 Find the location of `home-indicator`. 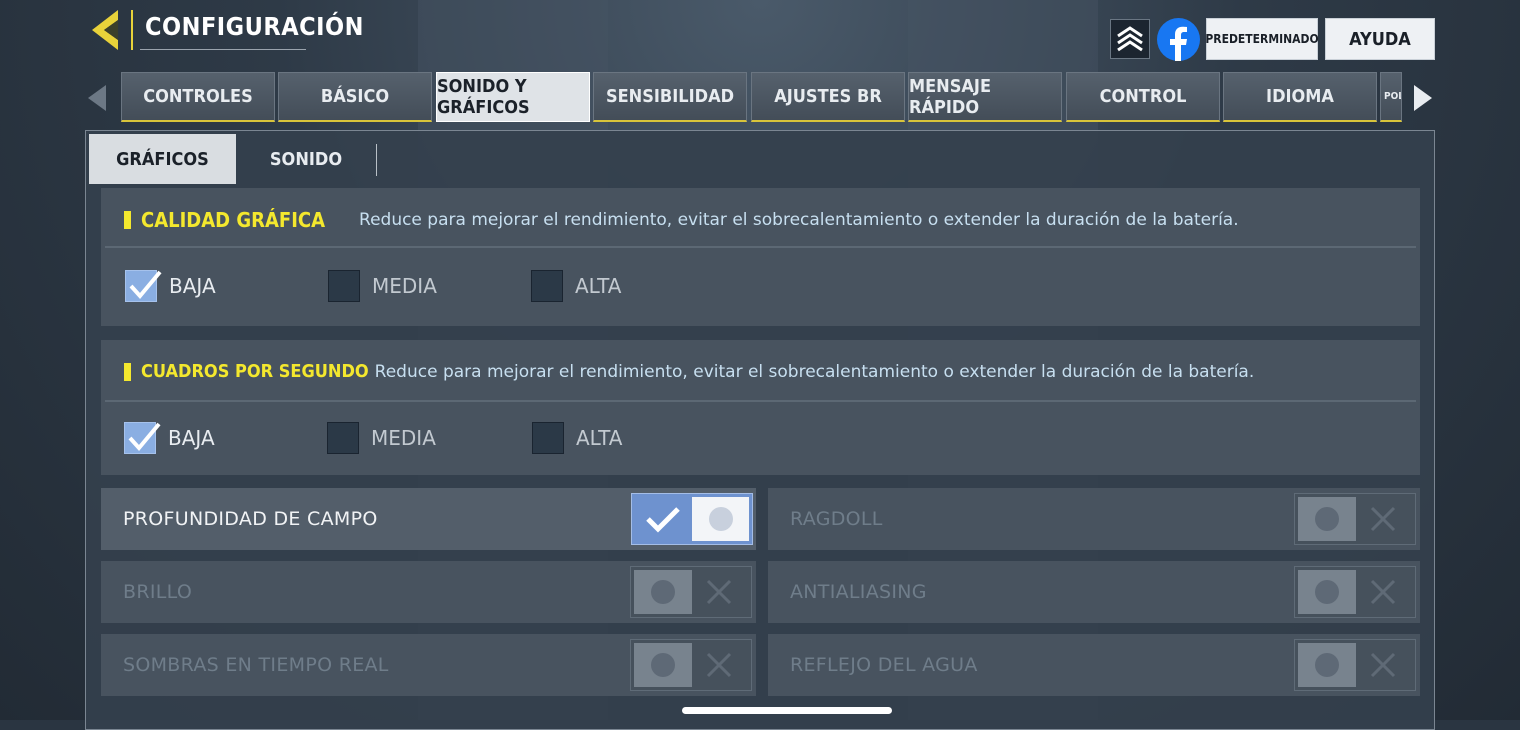

home-indicator is located at coordinates (787, 710).